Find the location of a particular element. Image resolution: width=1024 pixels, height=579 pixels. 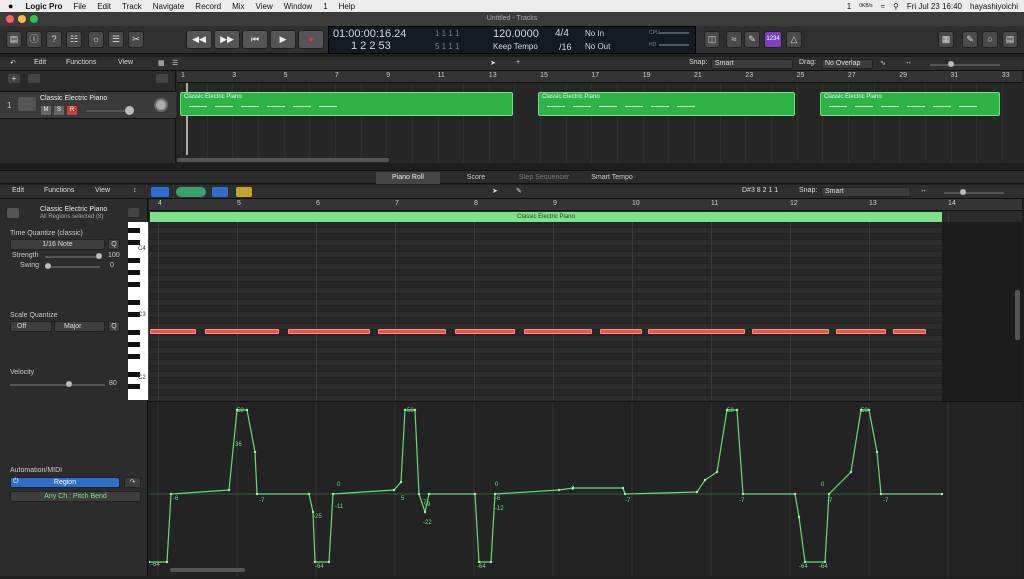

pr-zoom-slider is located at coordinates (974, 193).